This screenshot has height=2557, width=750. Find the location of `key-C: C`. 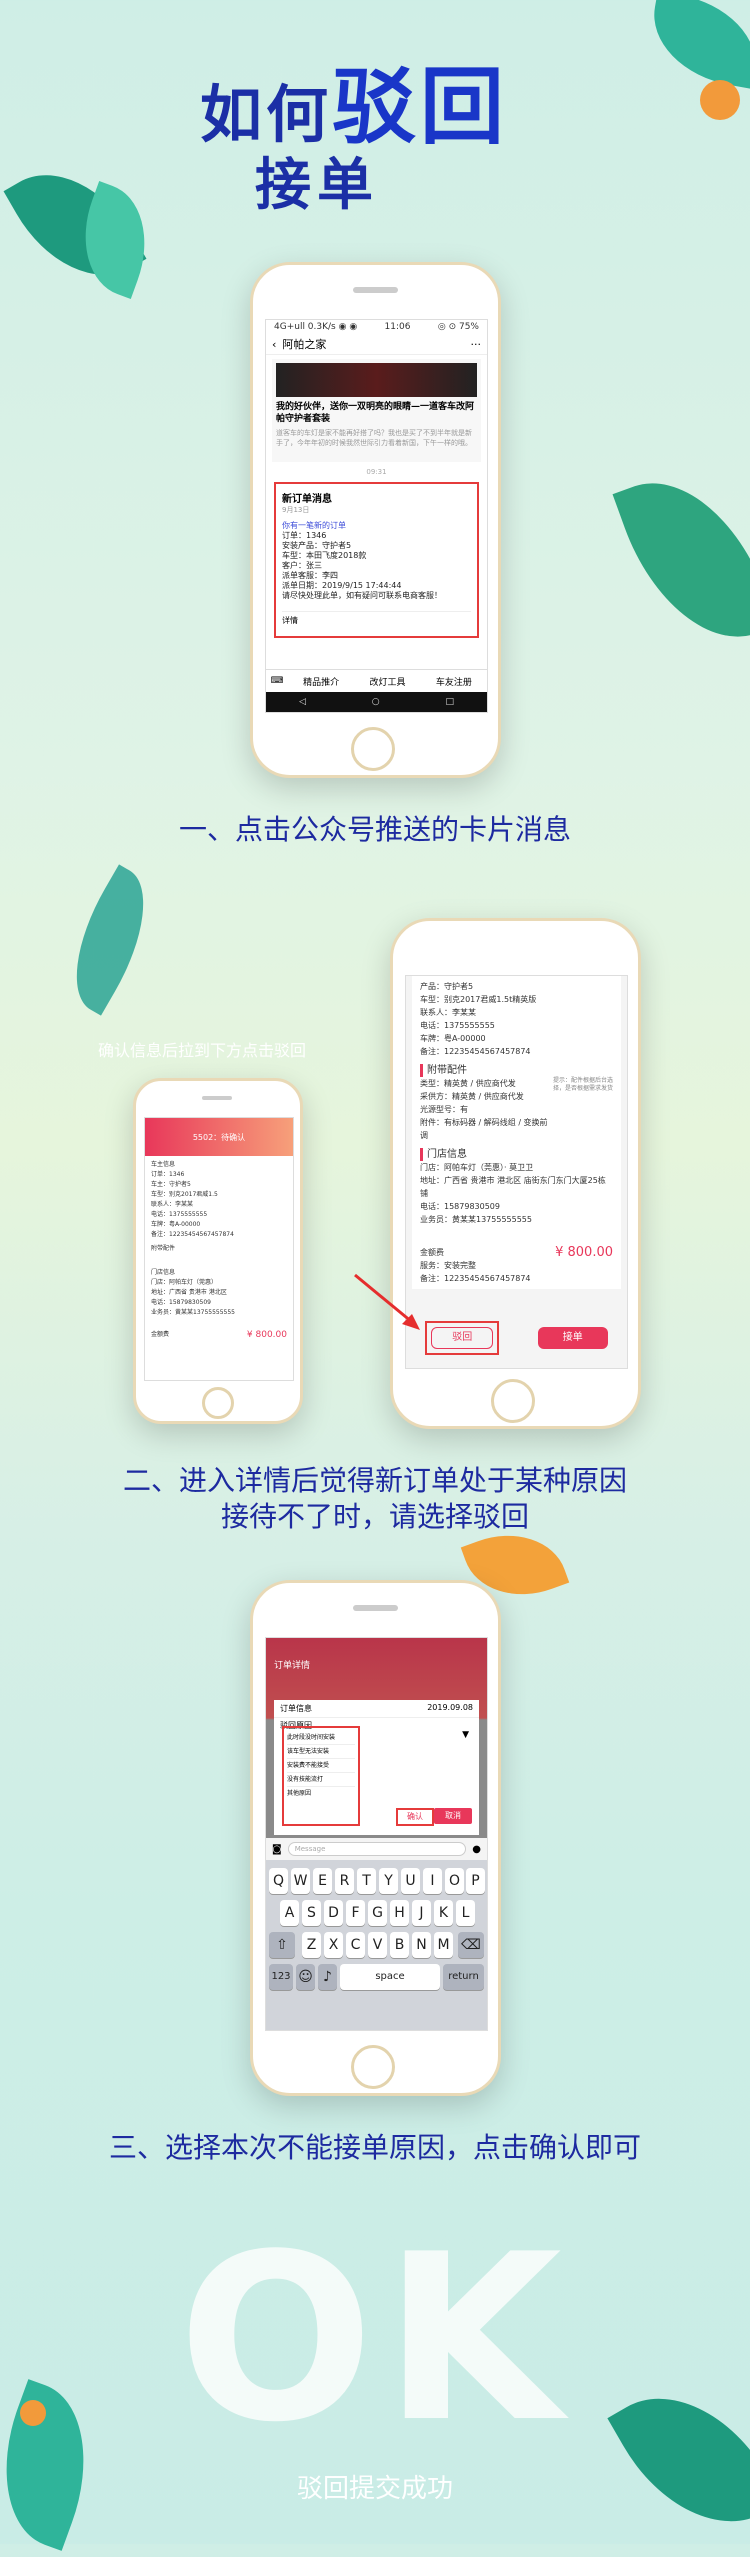

key-C: C is located at coordinates (355, 1945).